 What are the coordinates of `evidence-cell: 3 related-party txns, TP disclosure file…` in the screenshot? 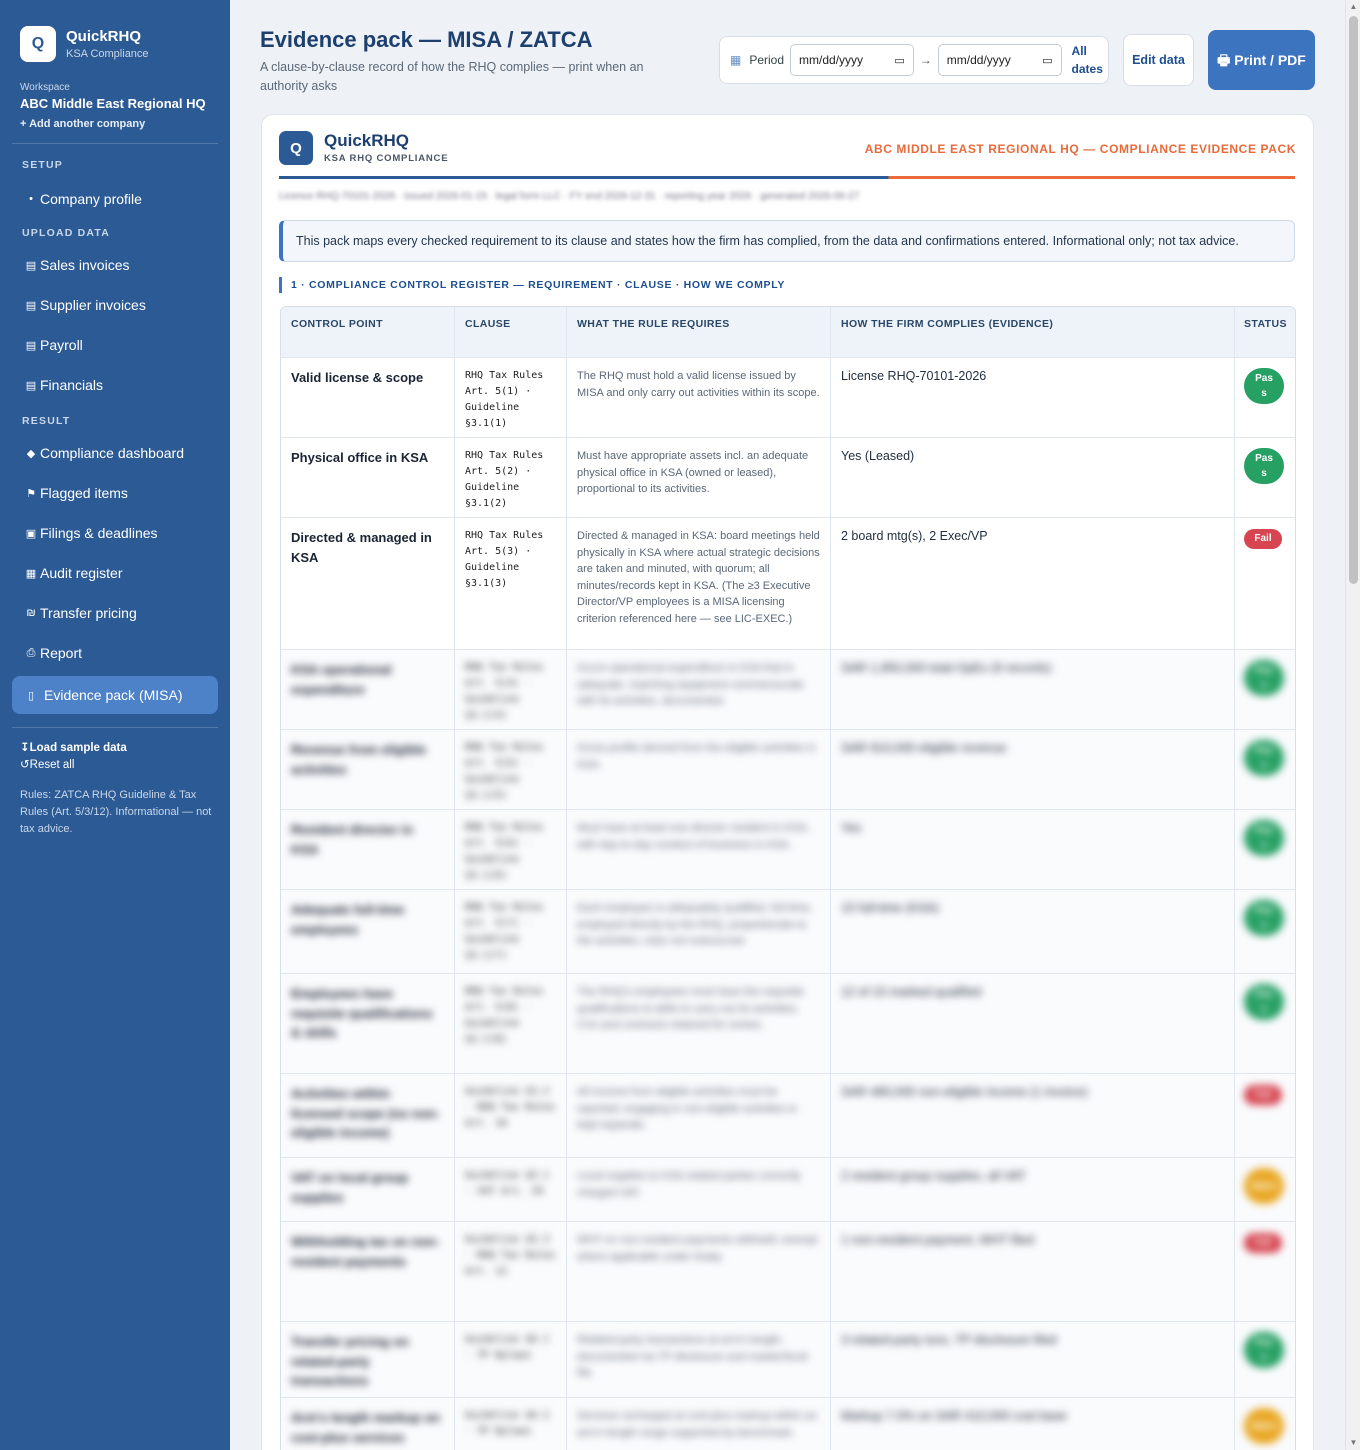 It's located at (949, 1340).